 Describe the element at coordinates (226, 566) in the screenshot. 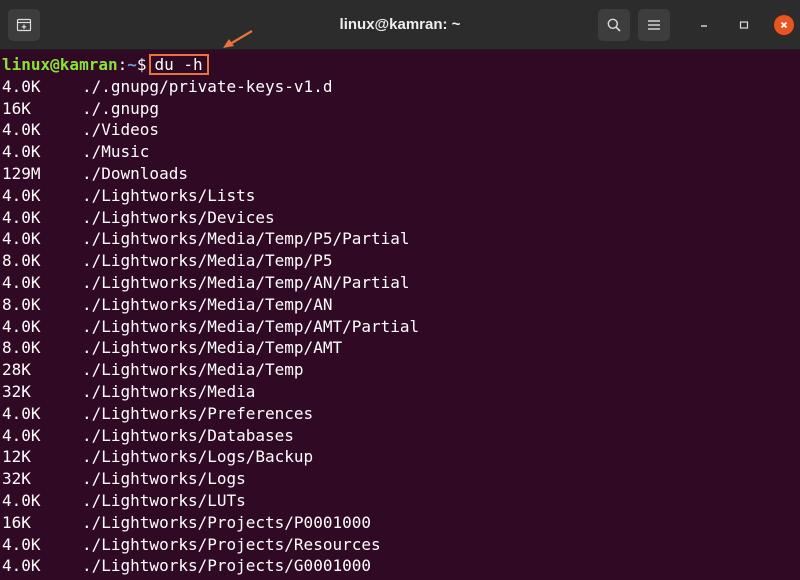

I see `directory-path: ./Lightworks/Projects/G0001000` at that location.